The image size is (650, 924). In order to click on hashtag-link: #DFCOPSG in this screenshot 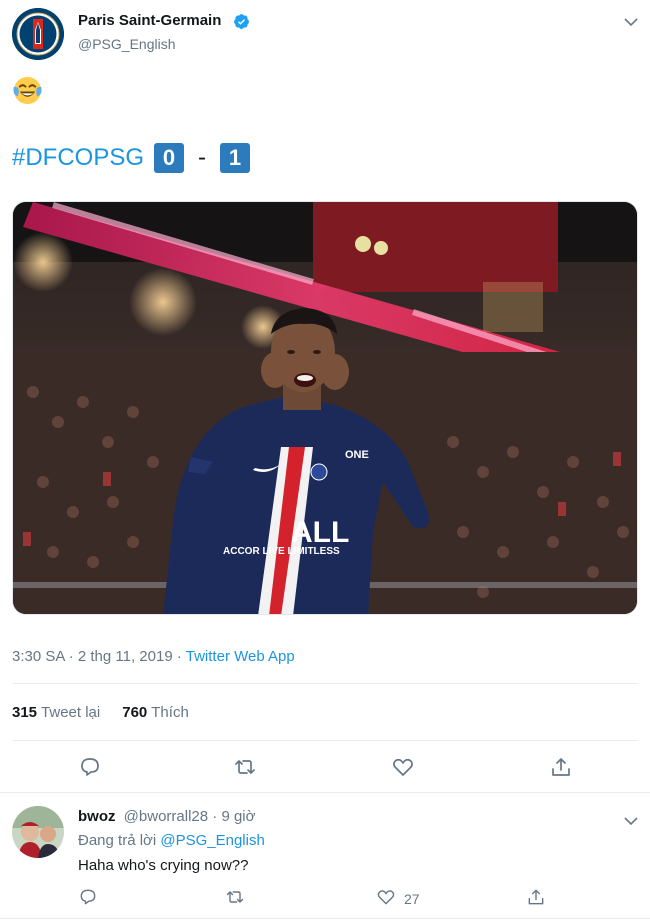, I will do `click(78, 158)`.